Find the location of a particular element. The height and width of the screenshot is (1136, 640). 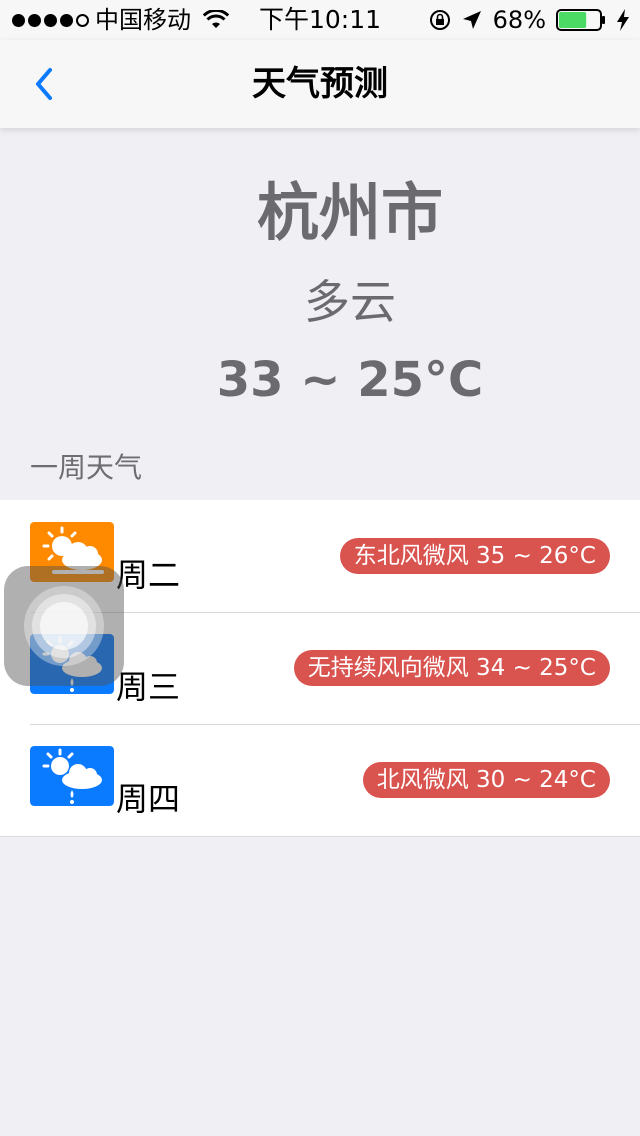

battery-percent: 68% is located at coordinates (519, 20).